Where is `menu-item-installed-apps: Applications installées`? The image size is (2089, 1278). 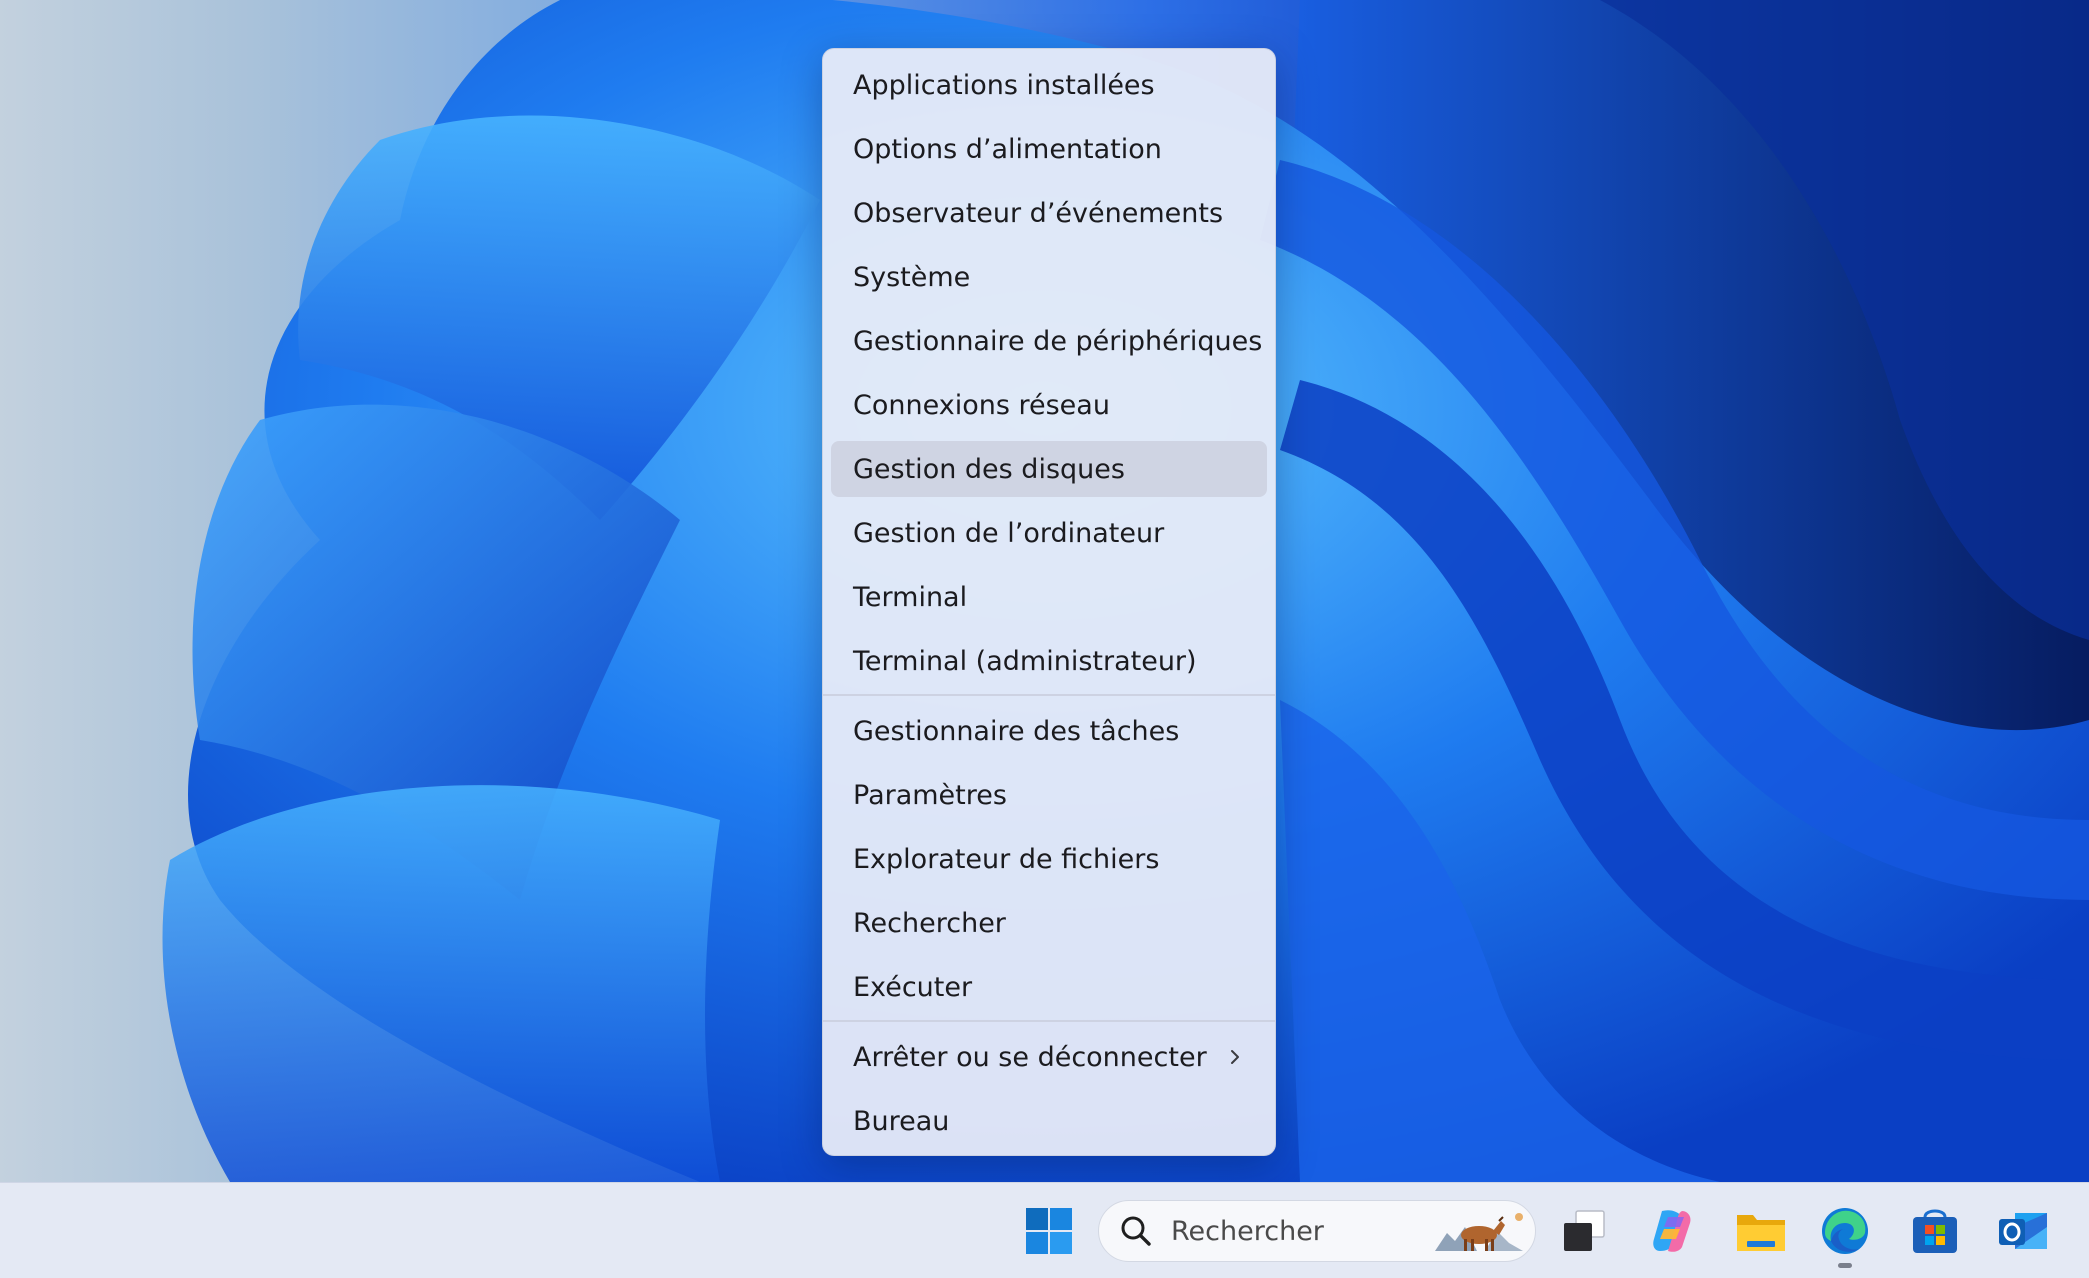 menu-item-installed-apps: Applications installées is located at coordinates (1049, 85).